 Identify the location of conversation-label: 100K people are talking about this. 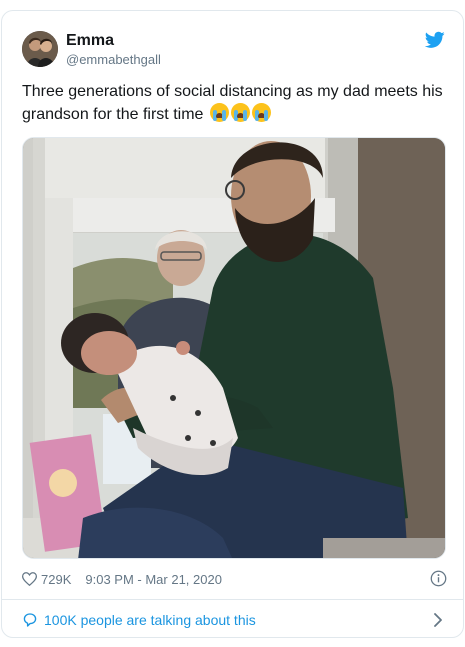
(150, 620).